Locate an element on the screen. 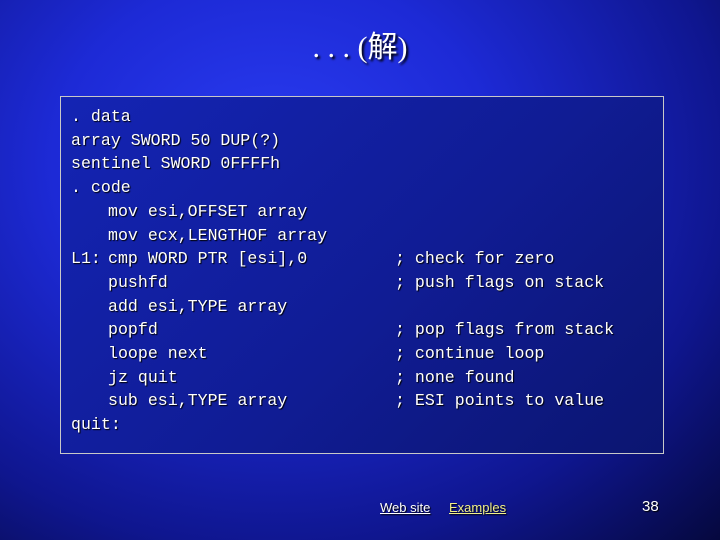 This screenshot has height=540, width=720. web-site-link: Web site is located at coordinates (405, 507).